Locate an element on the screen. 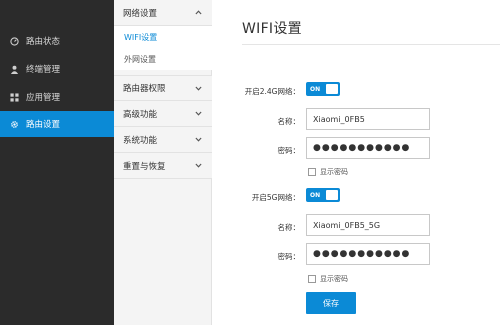  submenu-advanced-label: 高级功能 is located at coordinates (140, 114).